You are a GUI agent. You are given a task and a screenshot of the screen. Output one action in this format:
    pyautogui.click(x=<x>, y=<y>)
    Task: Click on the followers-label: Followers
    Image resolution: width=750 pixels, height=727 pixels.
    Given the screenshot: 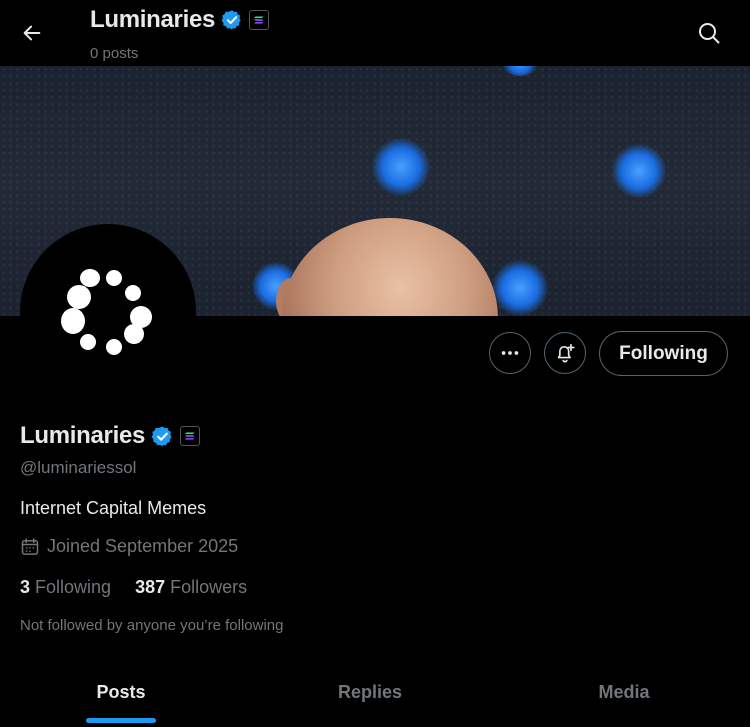 What is the action you would take?
    pyautogui.click(x=209, y=587)
    